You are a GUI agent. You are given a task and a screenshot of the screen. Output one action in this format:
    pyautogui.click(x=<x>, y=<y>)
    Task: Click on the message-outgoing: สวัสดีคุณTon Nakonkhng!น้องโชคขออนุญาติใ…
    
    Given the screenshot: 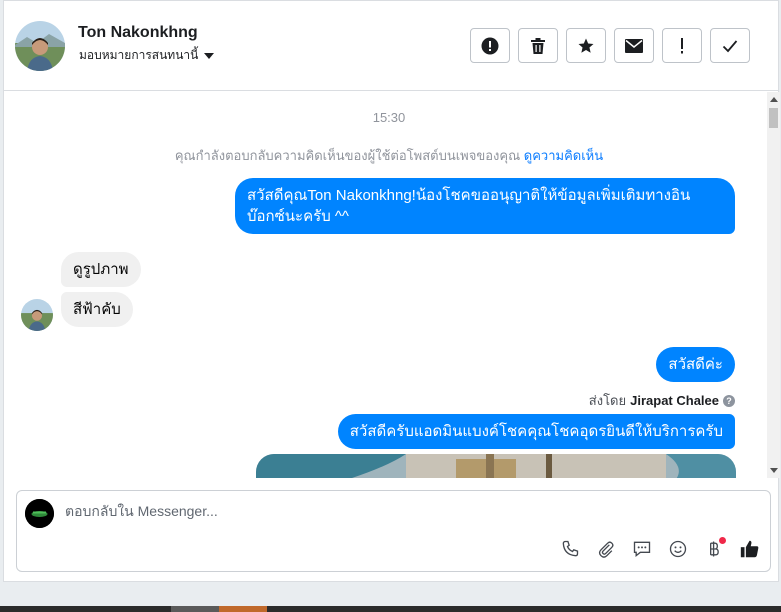 What is the action you would take?
    pyautogui.click(x=485, y=206)
    